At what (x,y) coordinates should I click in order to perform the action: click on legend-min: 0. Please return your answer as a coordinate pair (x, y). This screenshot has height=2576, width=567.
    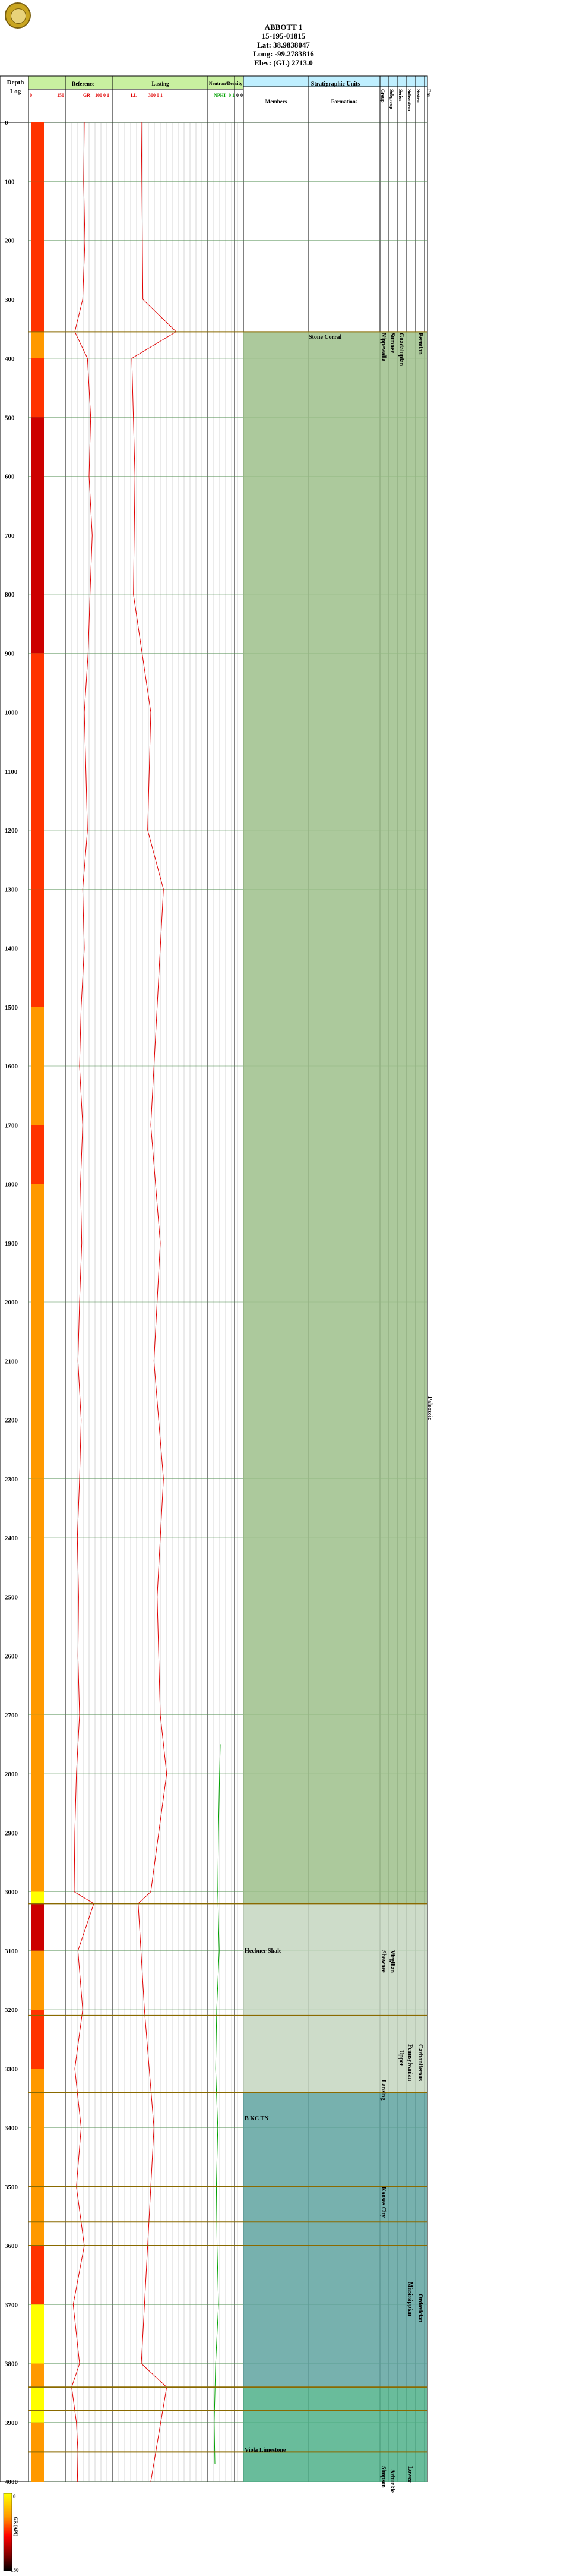
    Looking at the image, I should click on (14, 2496).